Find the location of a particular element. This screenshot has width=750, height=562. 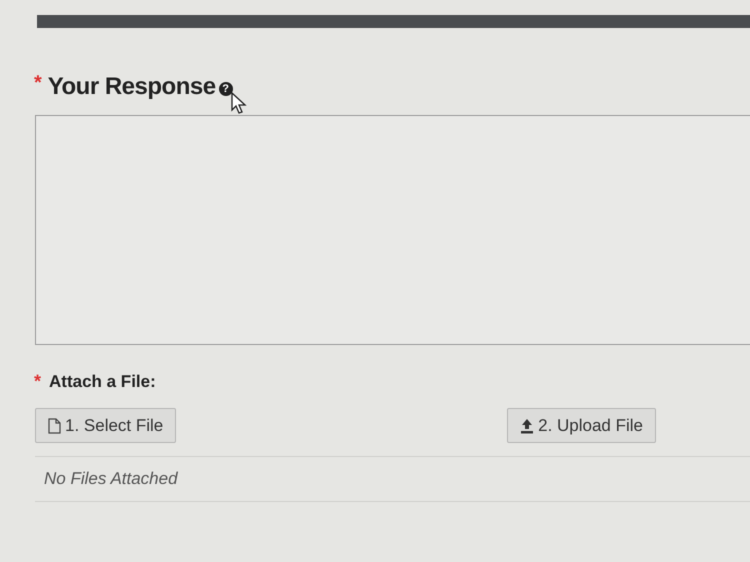

attachment-status: No Files Attached is located at coordinates (392, 479).